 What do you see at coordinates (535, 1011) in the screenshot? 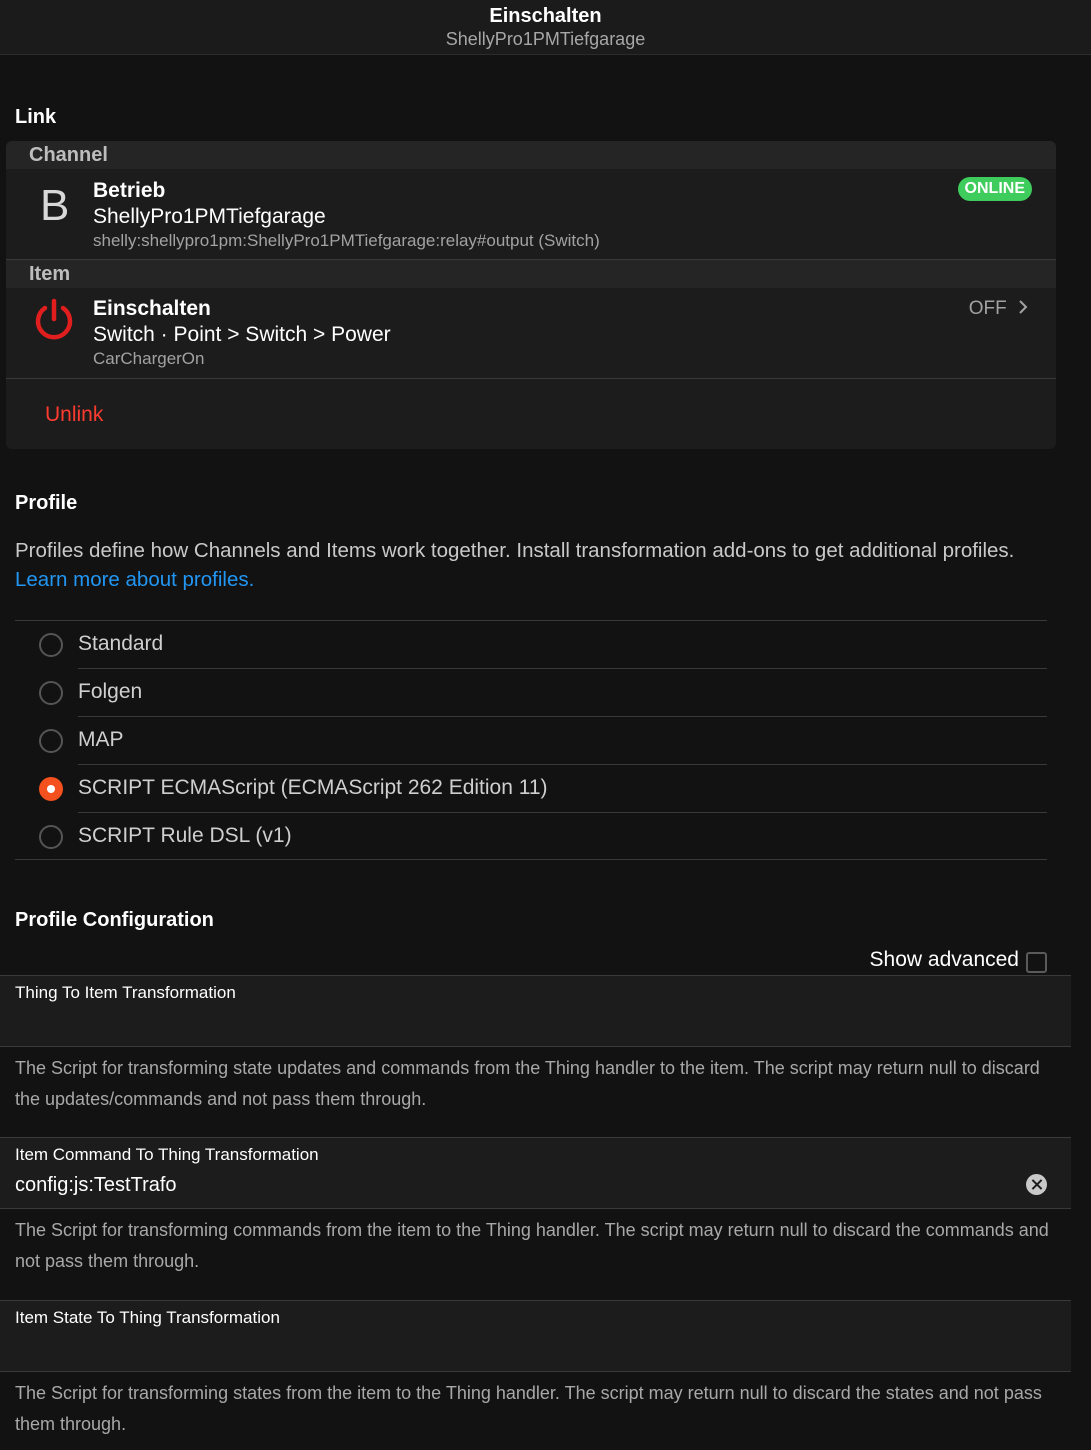
I see `thing-to-item-field: Thing To Item Transformation` at bounding box center [535, 1011].